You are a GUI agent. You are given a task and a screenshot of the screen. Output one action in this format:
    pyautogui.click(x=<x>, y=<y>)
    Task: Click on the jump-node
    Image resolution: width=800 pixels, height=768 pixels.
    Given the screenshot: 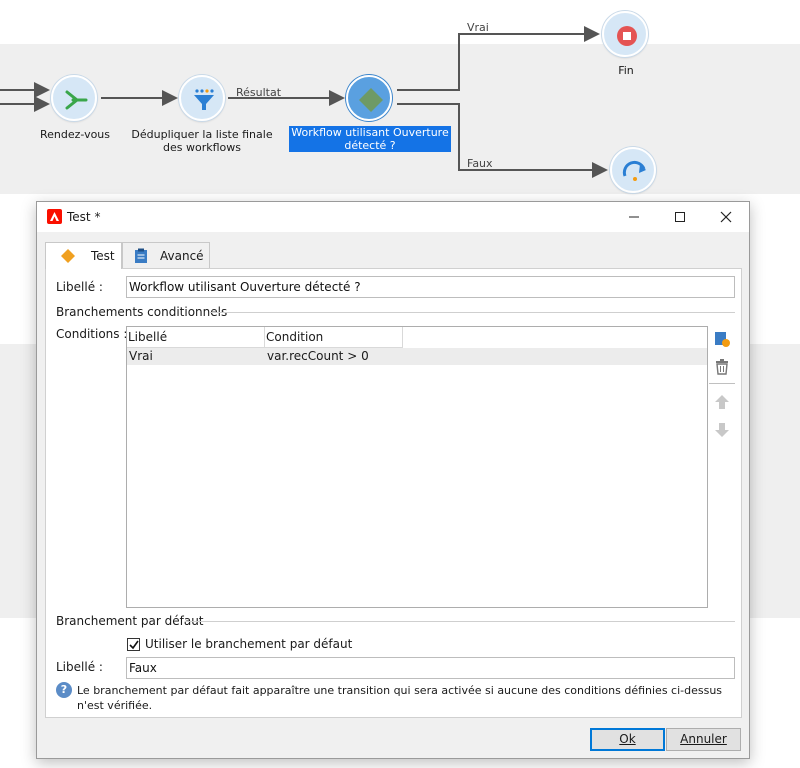 What is the action you would take?
    pyautogui.click(x=633, y=170)
    